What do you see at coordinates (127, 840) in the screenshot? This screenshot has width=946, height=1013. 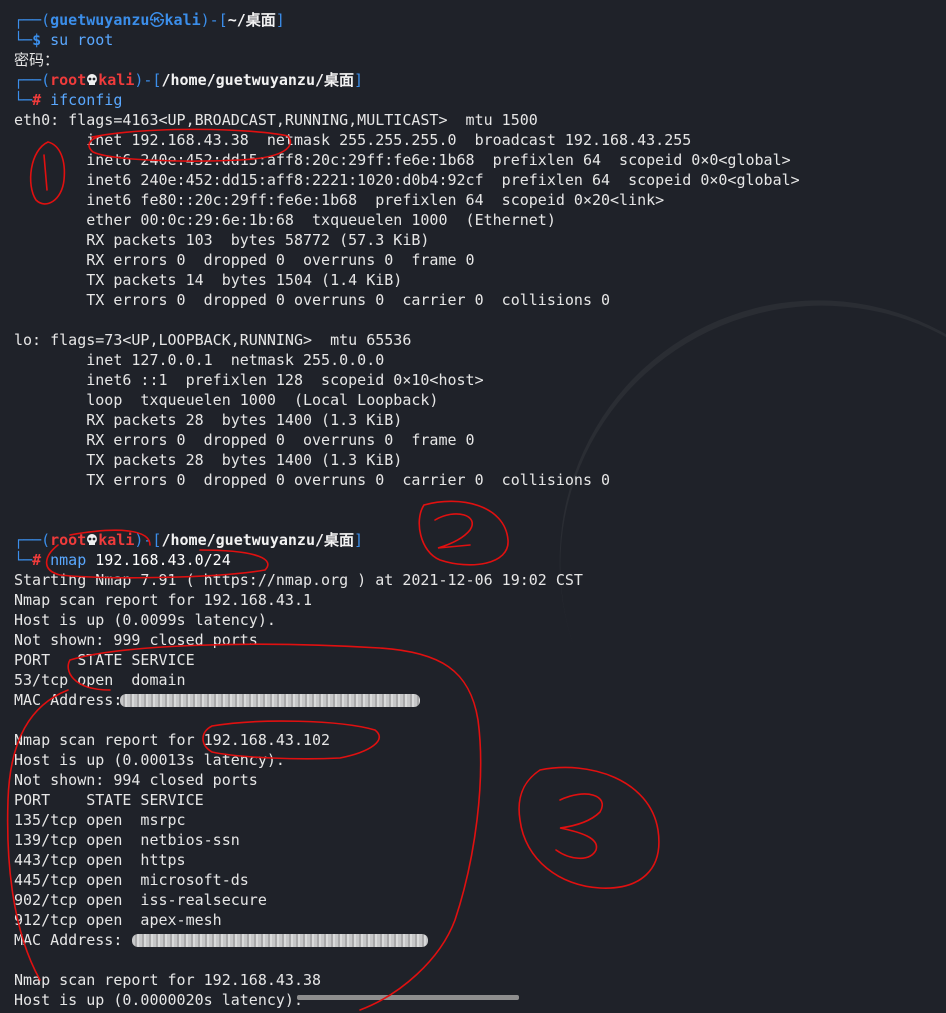 I see `nmap-output-line: 139/tcp open netbios-ssn` at bounding box center [127, 840].